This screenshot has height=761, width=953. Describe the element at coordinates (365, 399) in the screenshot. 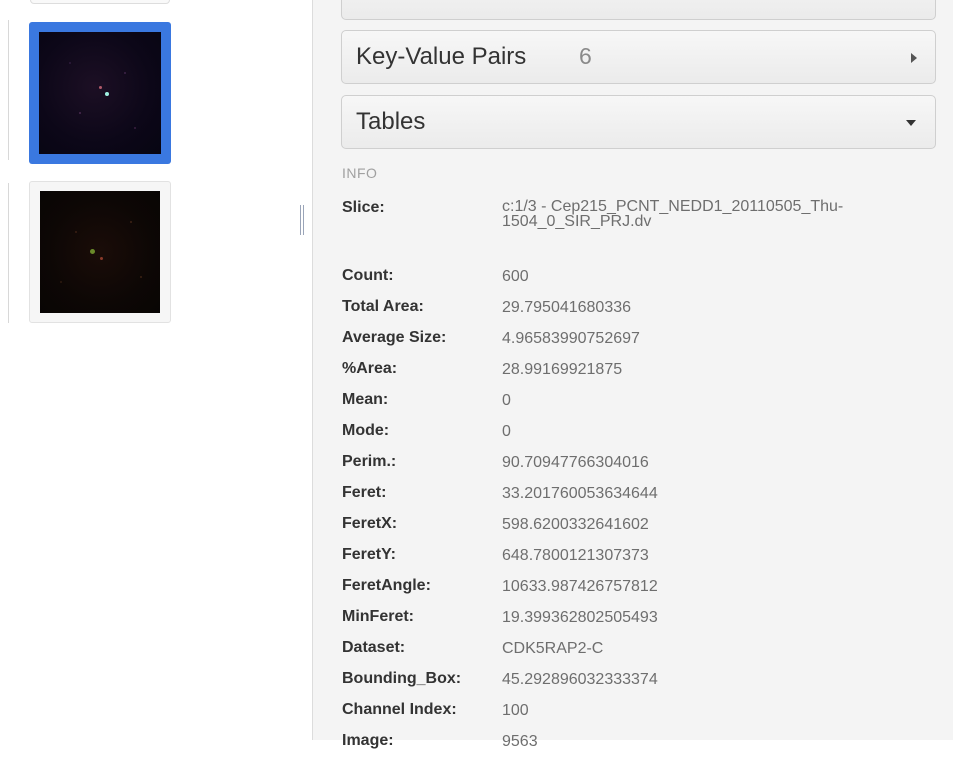

I see `info-key: Mean:` at that location.